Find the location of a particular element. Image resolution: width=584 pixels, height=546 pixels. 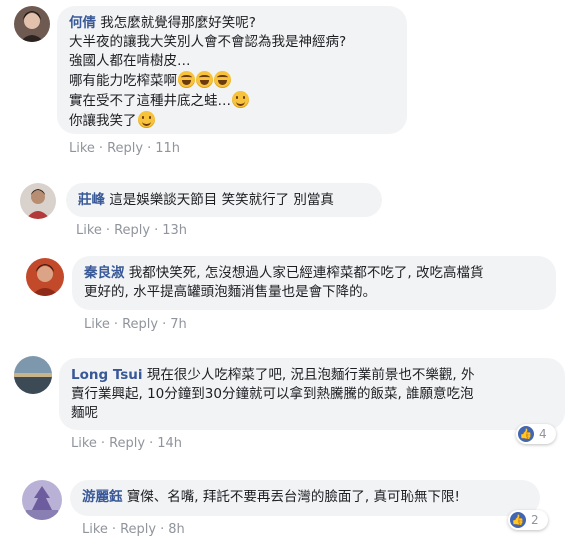

timestamp: 14h is located at coordinates (169, 443).